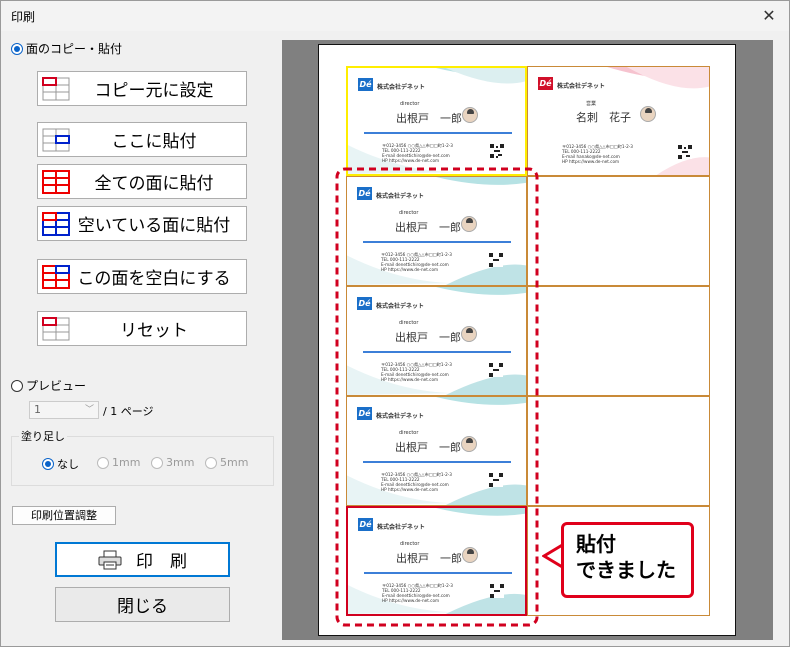 This screenshot has width=790, height=647. Describe the element at coordinates (128, 411) in the screenshot. I see `page-count-label: / 1 ページ` at that location.